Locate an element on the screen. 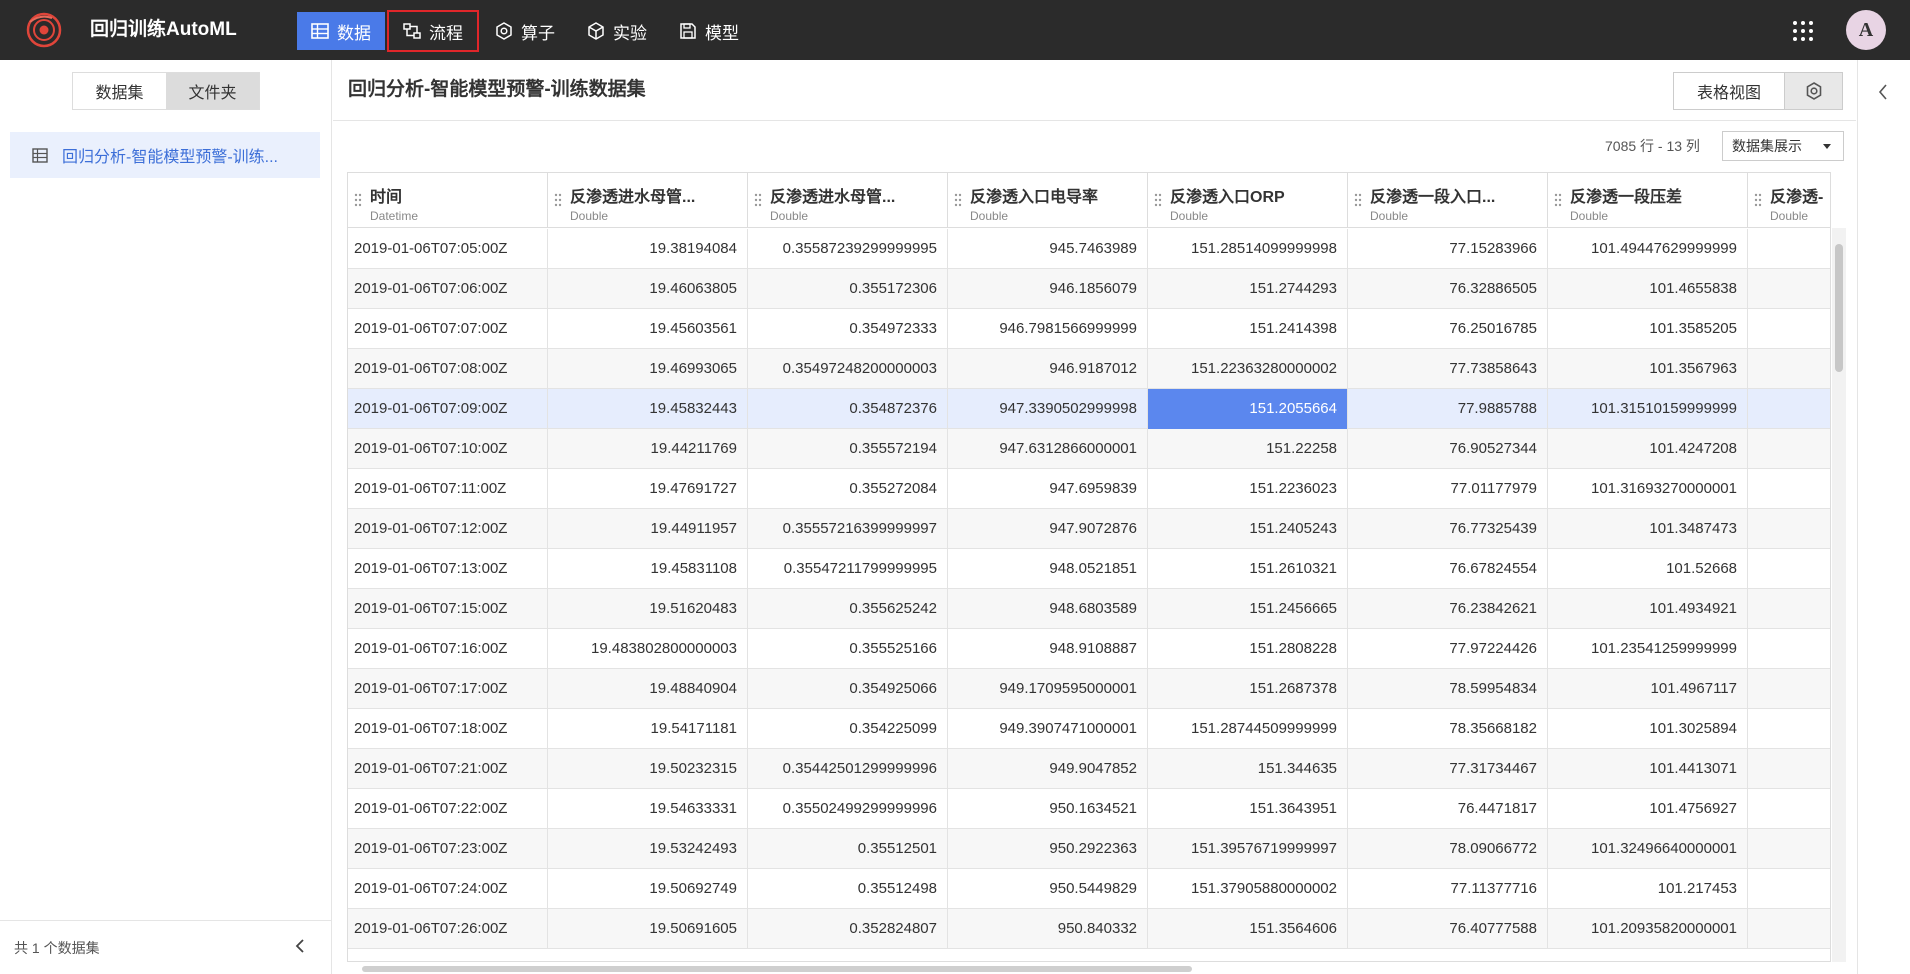 The height and width of the screenshot is (974, 1910). table-cell: 0.354925066 is located at coordinates (848, 689).